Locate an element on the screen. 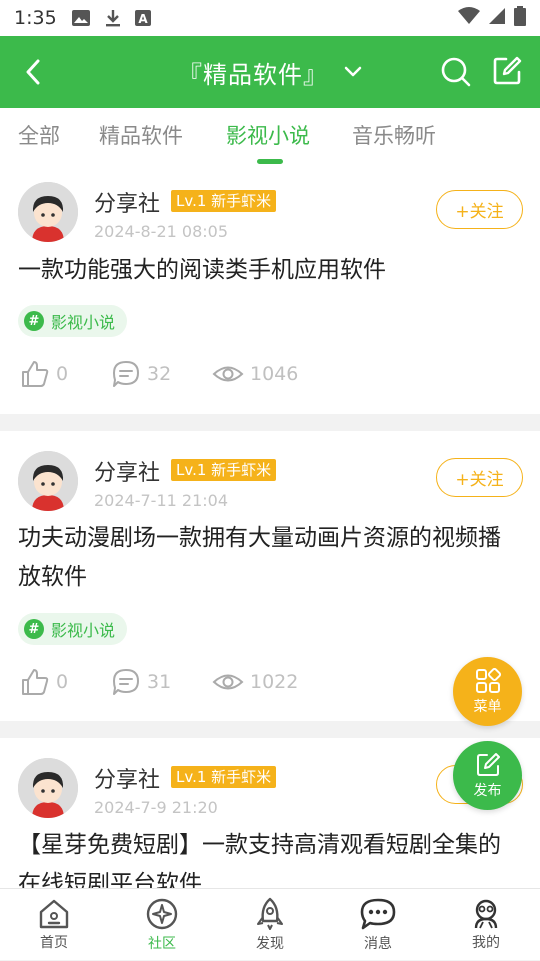 This screenshot has width=540, height=961. view-count-group: 1022 is located at coordinates (255, 682).